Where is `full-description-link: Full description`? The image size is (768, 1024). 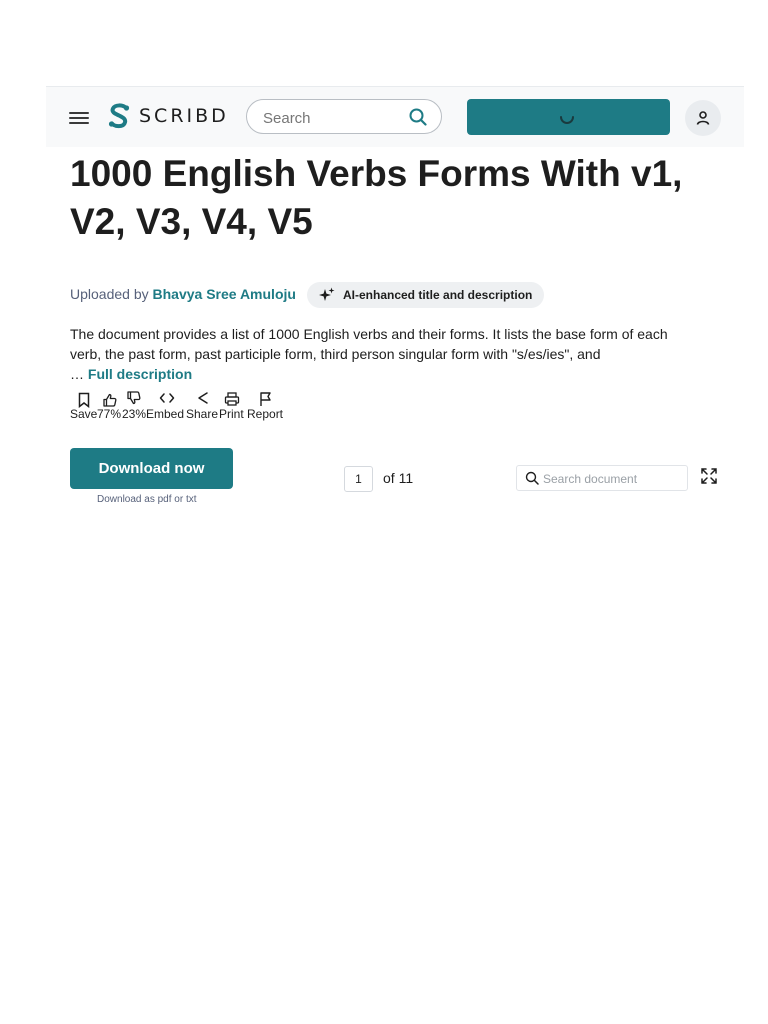
full-description-link: Full description is located at coordinates (140, 374).